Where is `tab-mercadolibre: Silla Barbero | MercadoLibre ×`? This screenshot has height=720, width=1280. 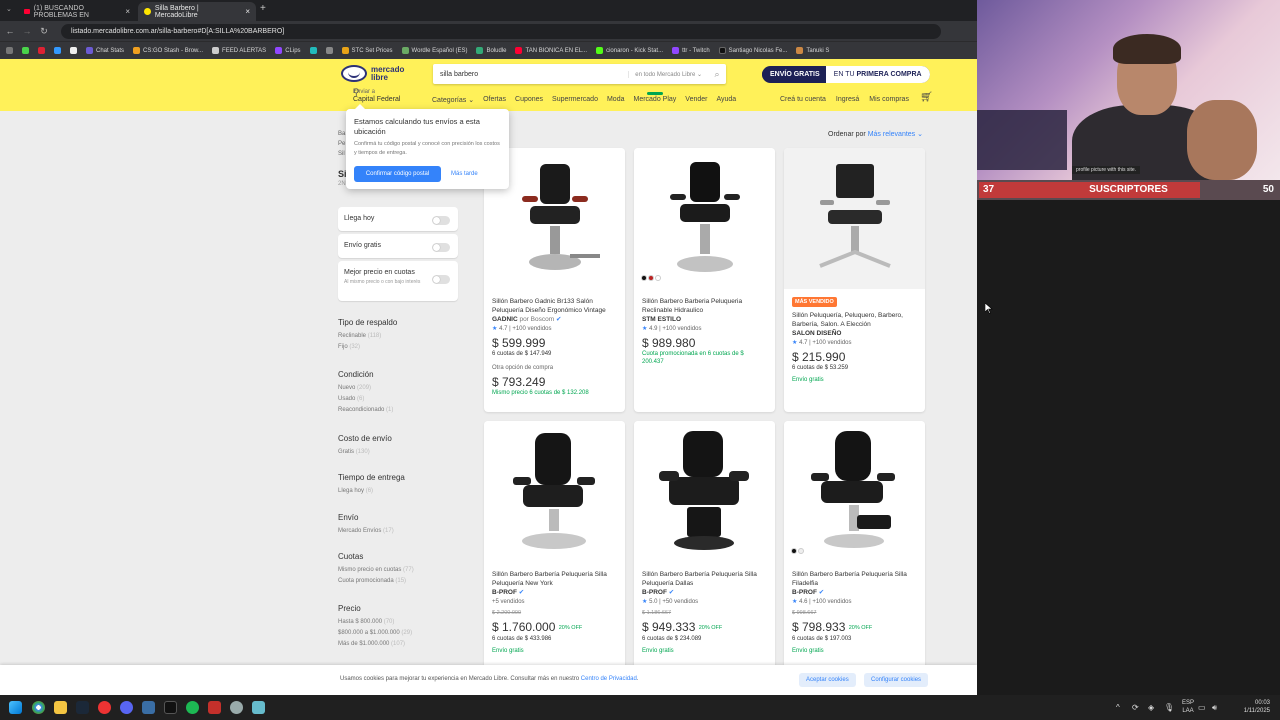 tab-mercadolibre: Silla Barbero | MercadoLibre × is located at coordinates (197, 11).